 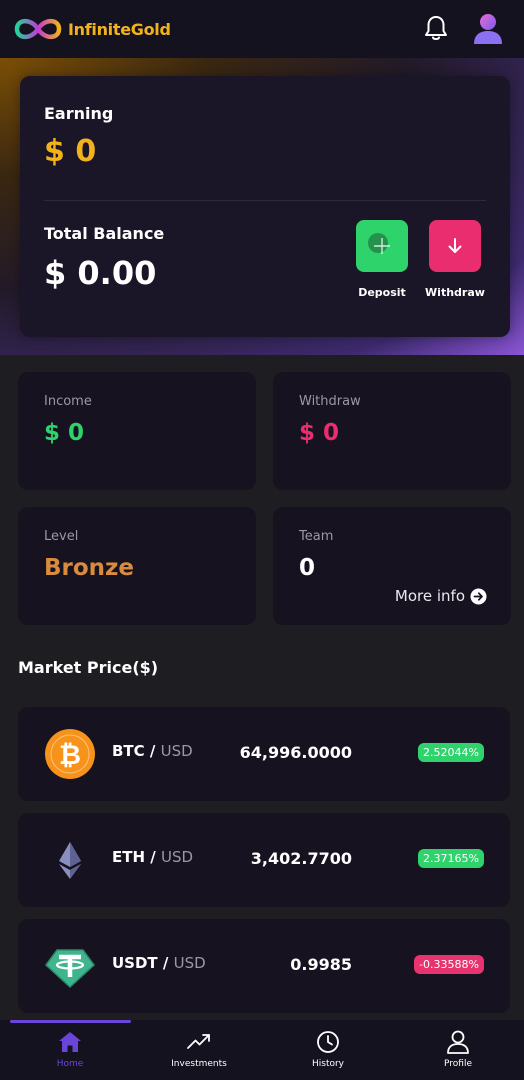 What do you see at coordinates (451, 752) in the screenshot?
I see `price-change-badge: 2.52044%` at bounding box center [451, 752].